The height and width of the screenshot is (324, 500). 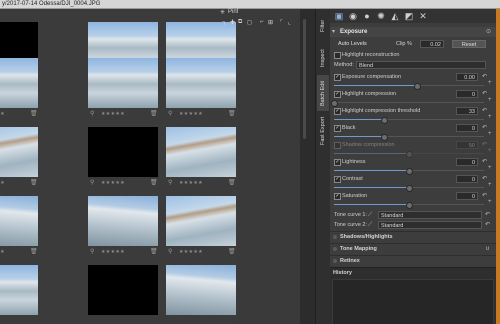 What do you see at coordinates (224, 22) in the screenshot?
I see `selection-tool-icon: ┐` at bounding box center [224, 22].